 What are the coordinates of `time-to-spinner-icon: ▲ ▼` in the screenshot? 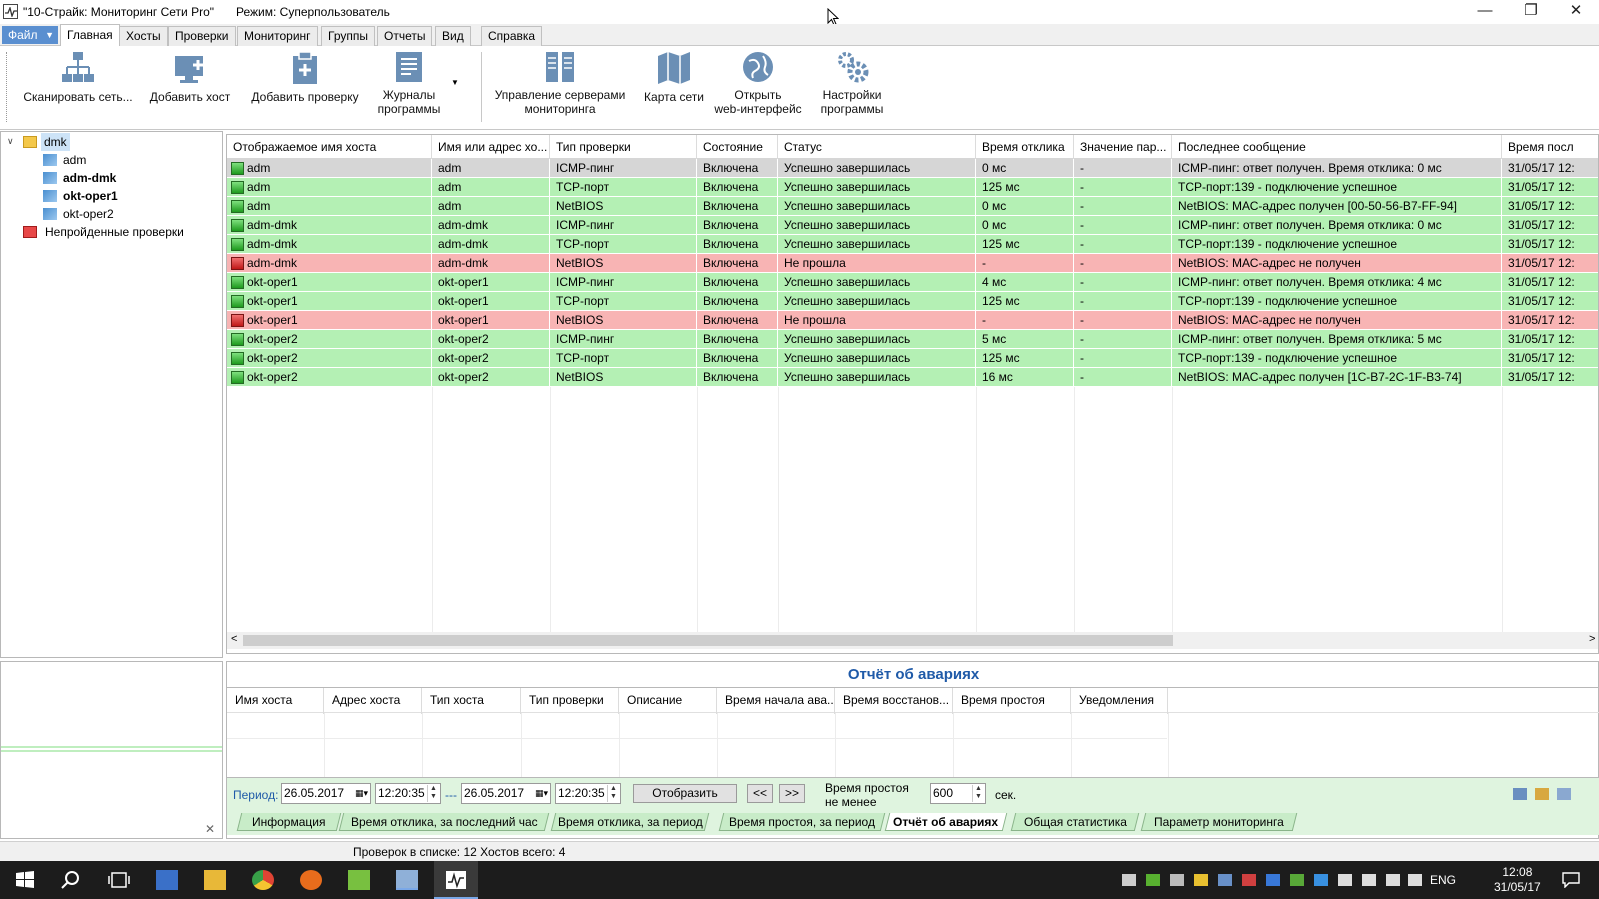 It's located at (613, 793).